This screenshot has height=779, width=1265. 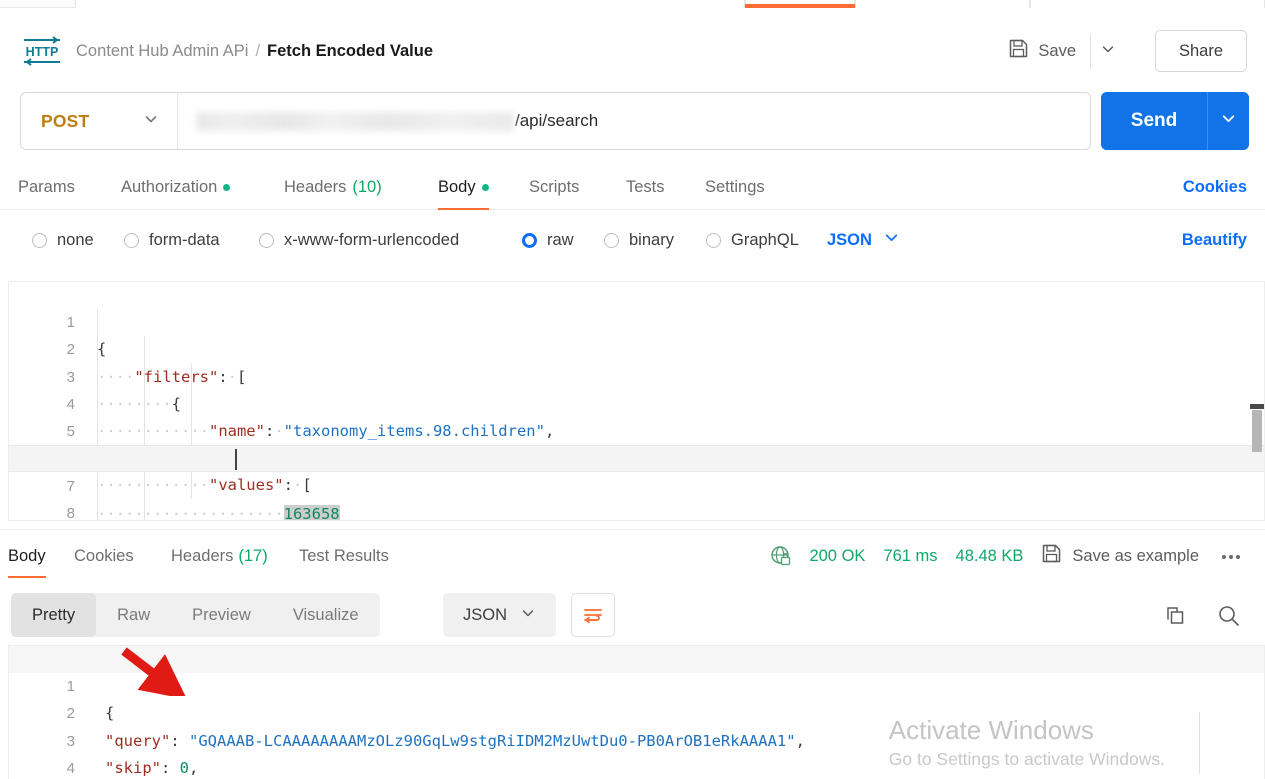 I want to click on tab-headers: Headers (10), so click(x=333, y=187).